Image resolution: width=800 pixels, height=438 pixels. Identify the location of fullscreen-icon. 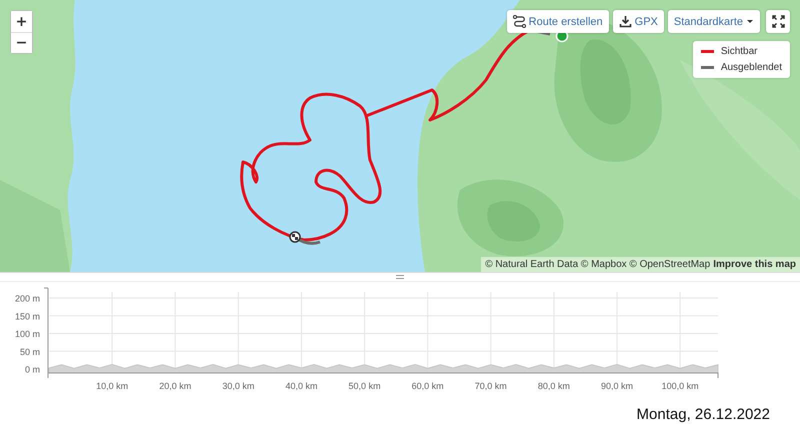
(778, 21).